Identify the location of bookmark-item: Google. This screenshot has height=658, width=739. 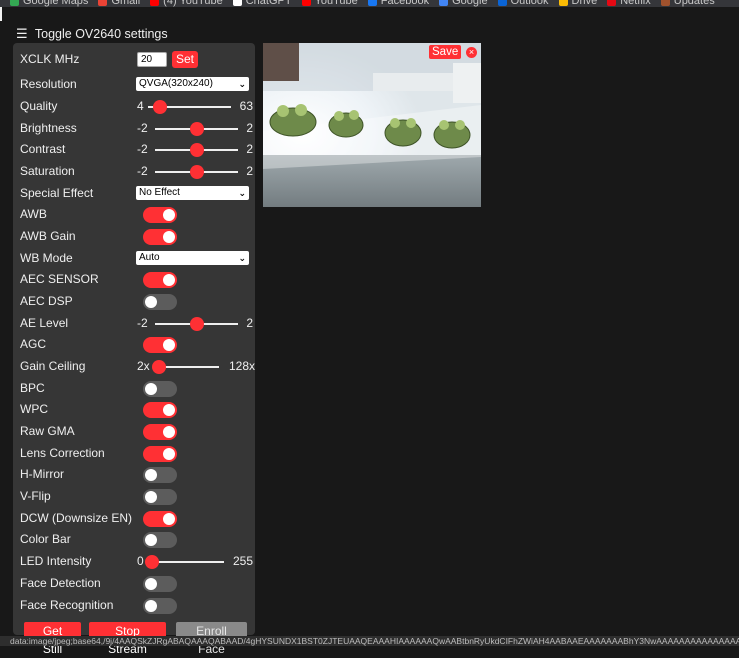
(463, 3).